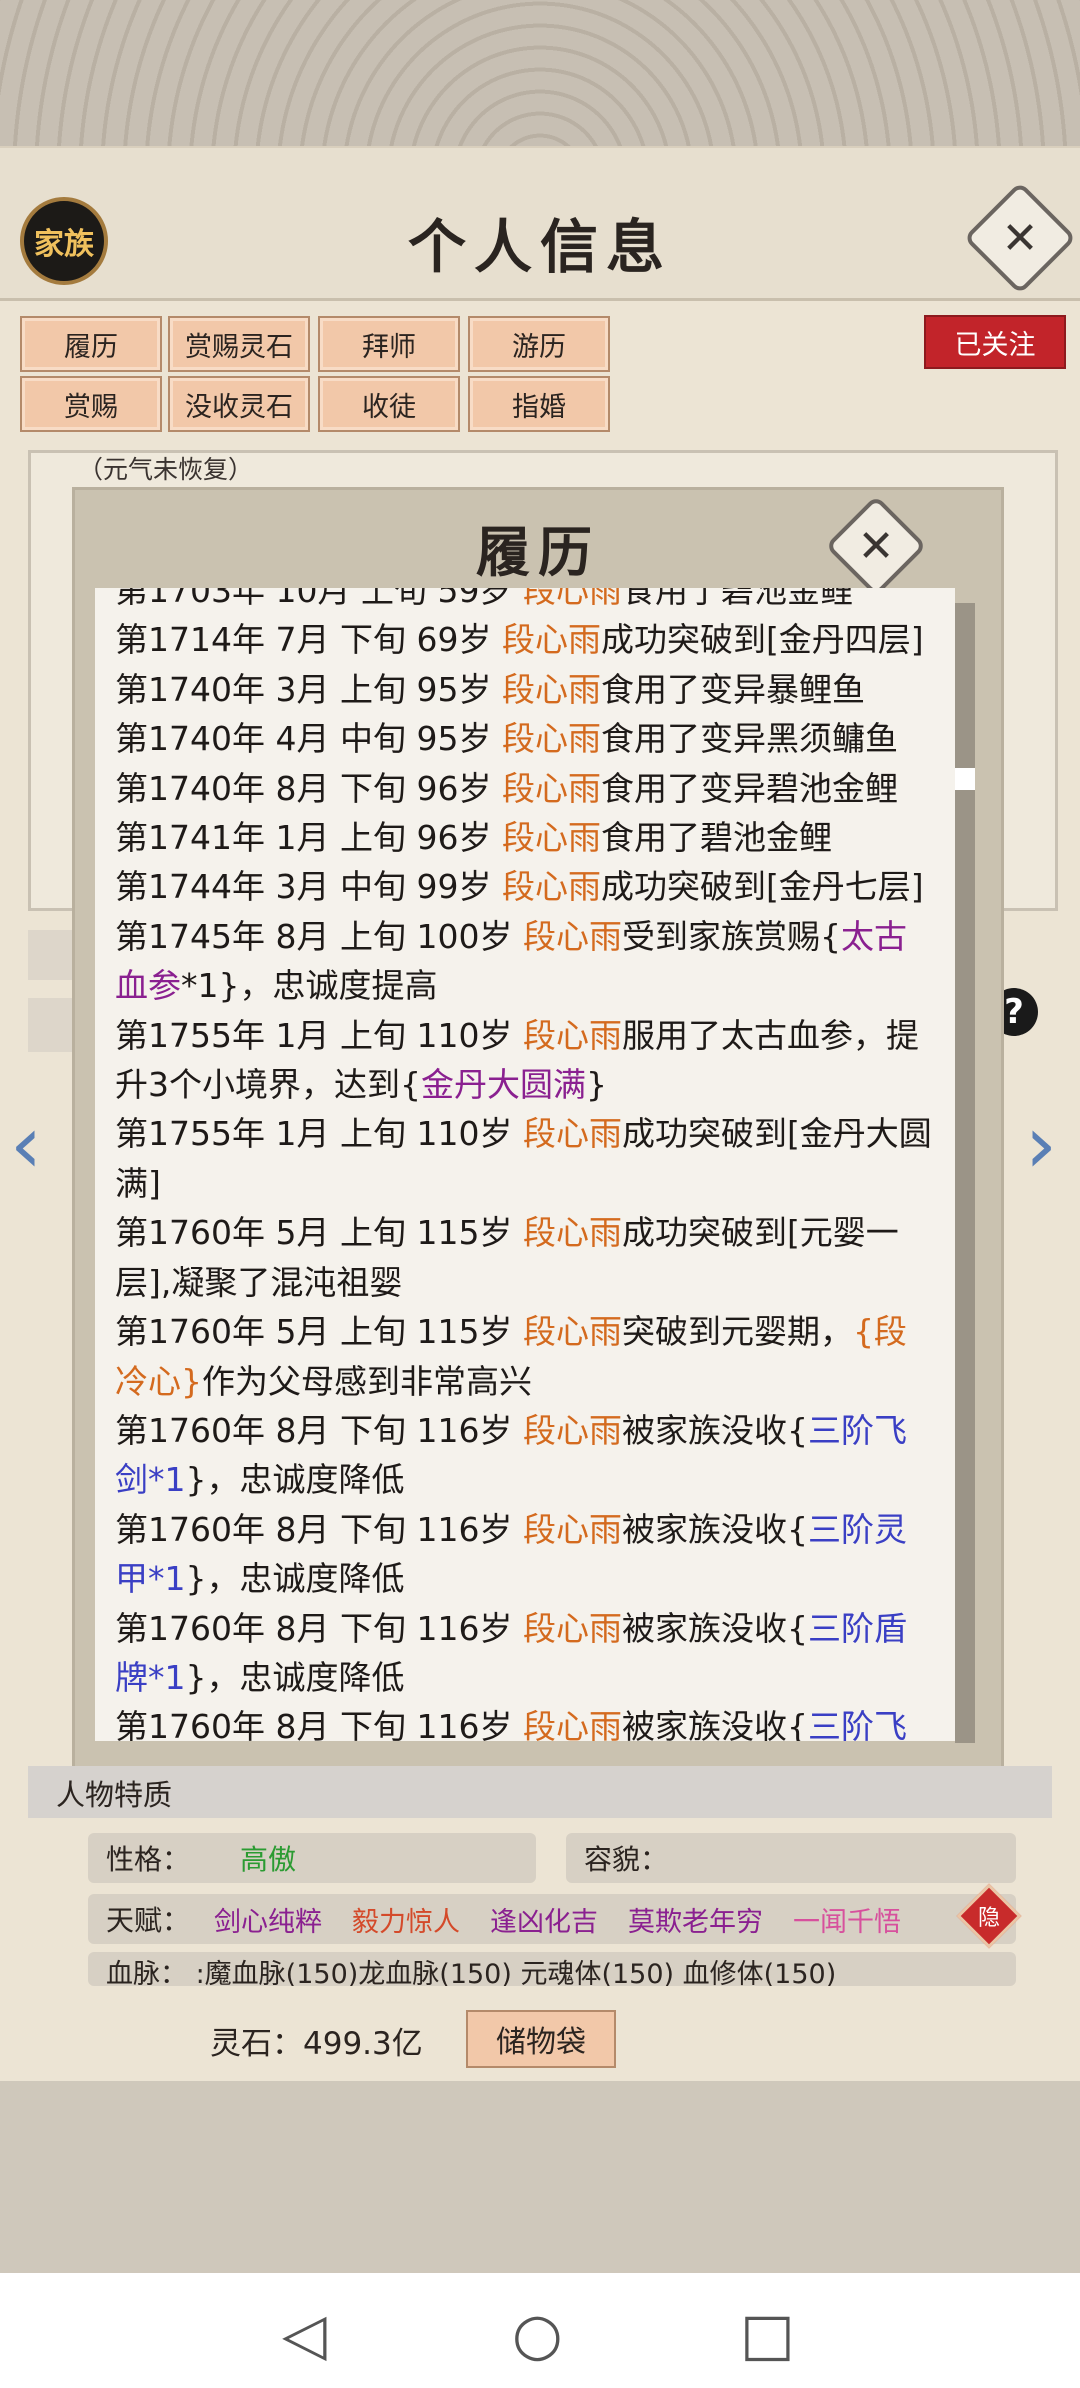 The height and width of the screenshot is (2388, 1080). What do you see at coordinates (503, 1085) in the screenshot?
I see `history-segment: 金丹大圆满` at bounding box center [503, 1085].